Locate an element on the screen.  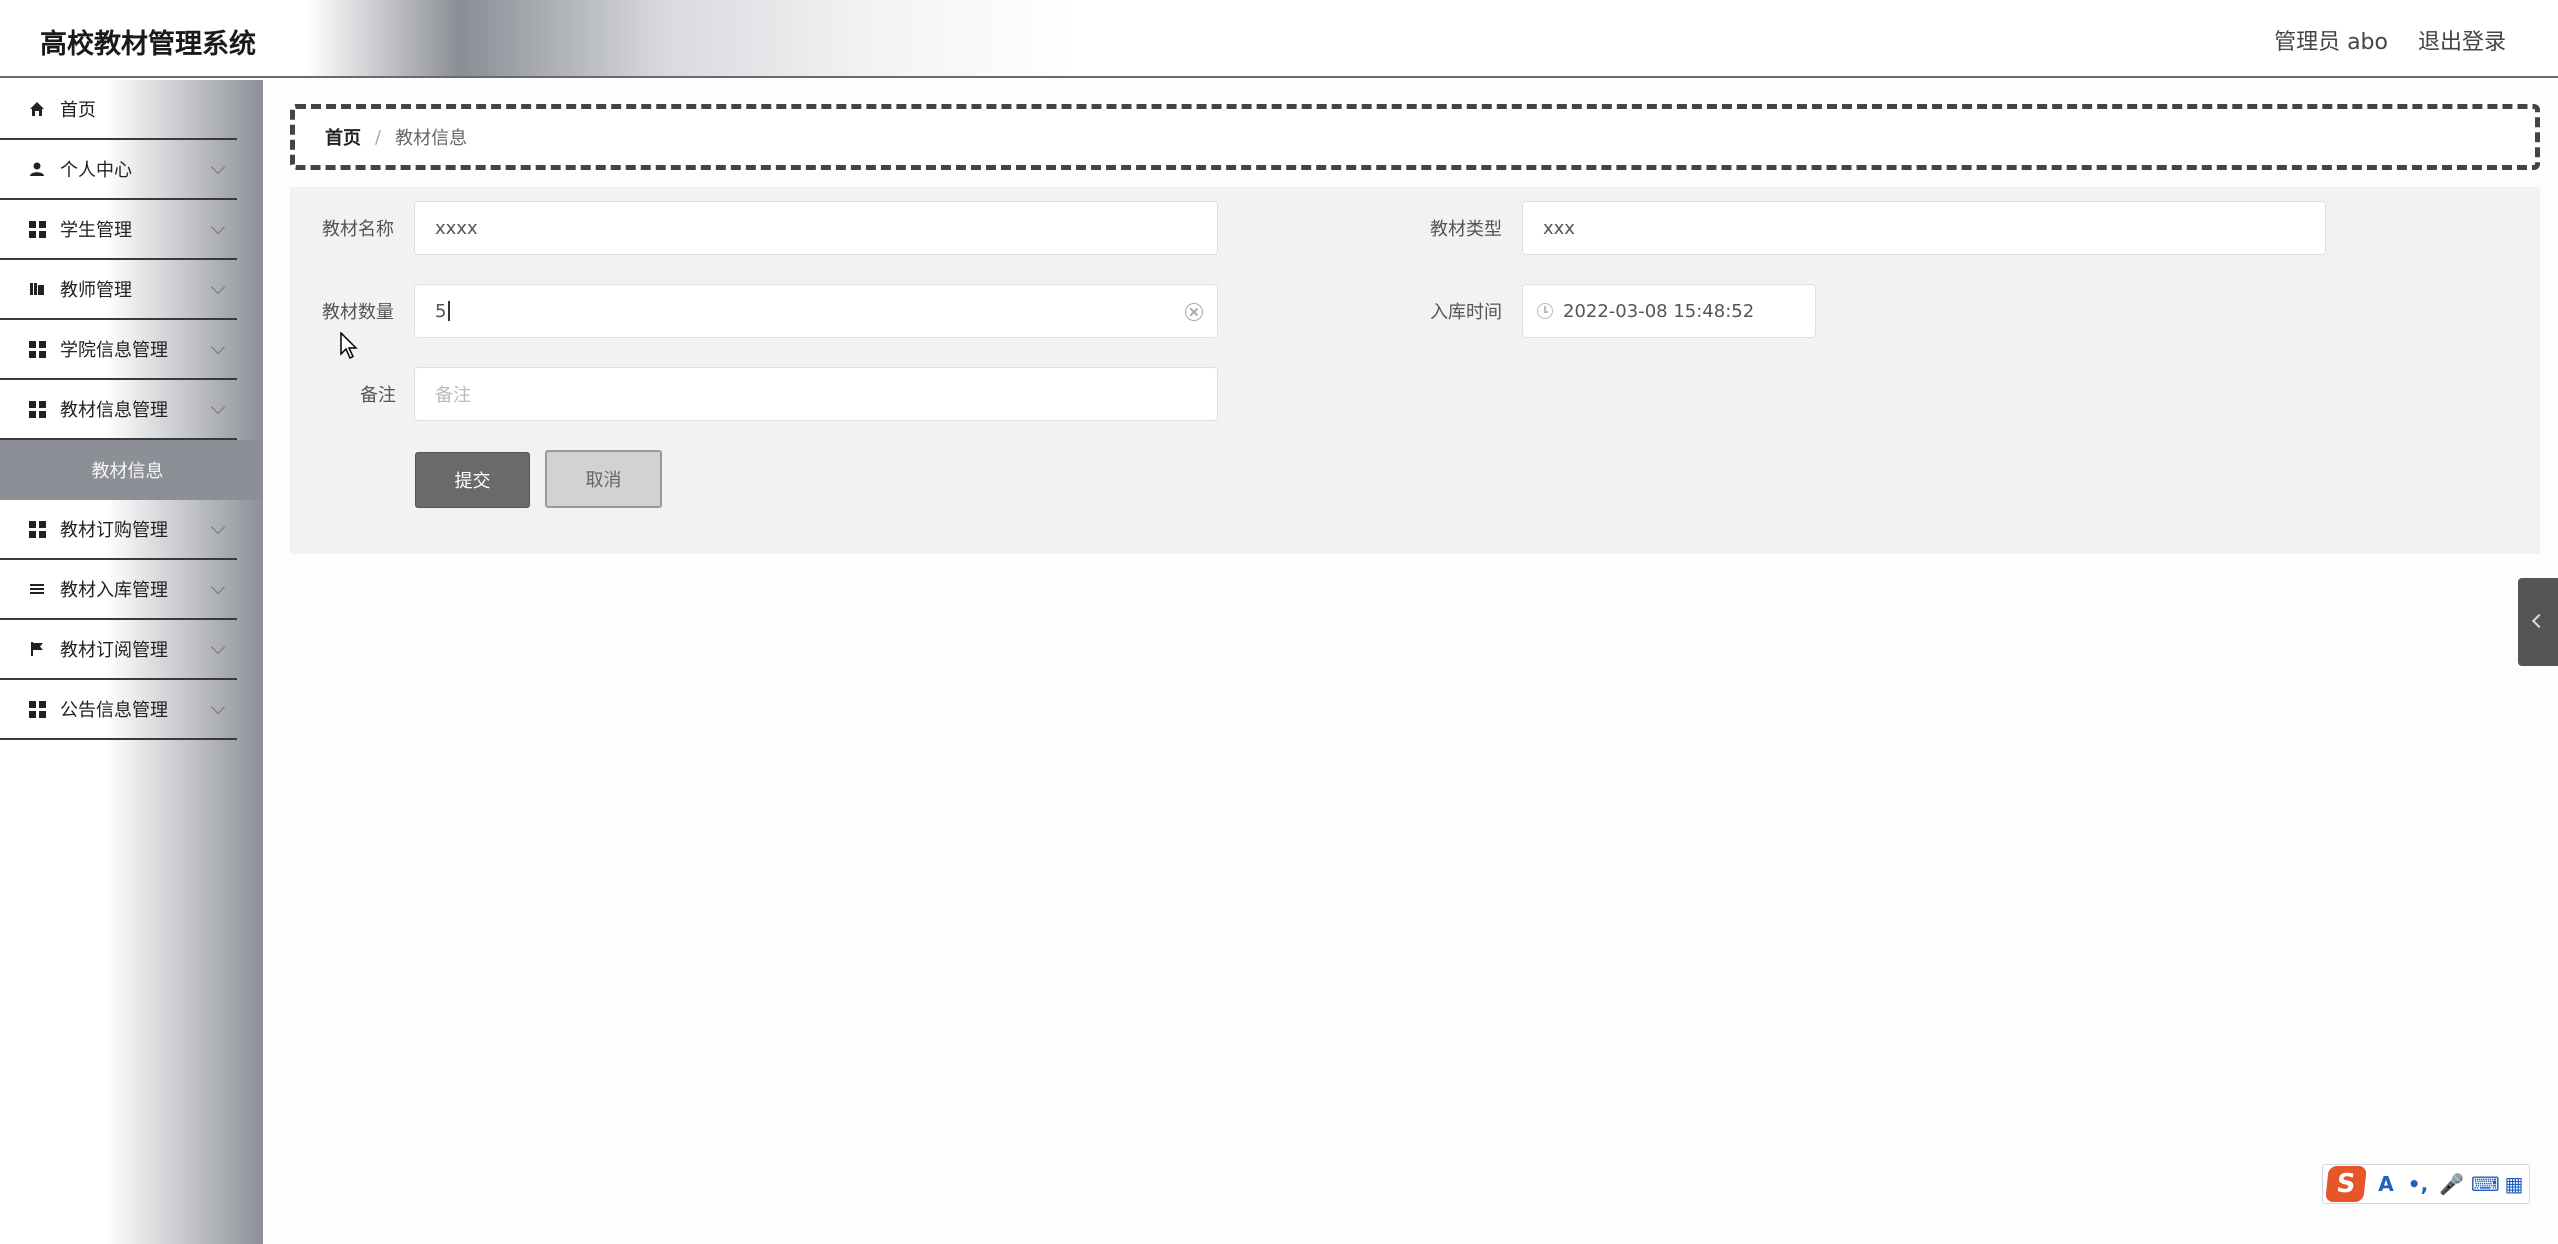
stock-in-time-label: 入库时间 is located at coordinates (1466, 312).